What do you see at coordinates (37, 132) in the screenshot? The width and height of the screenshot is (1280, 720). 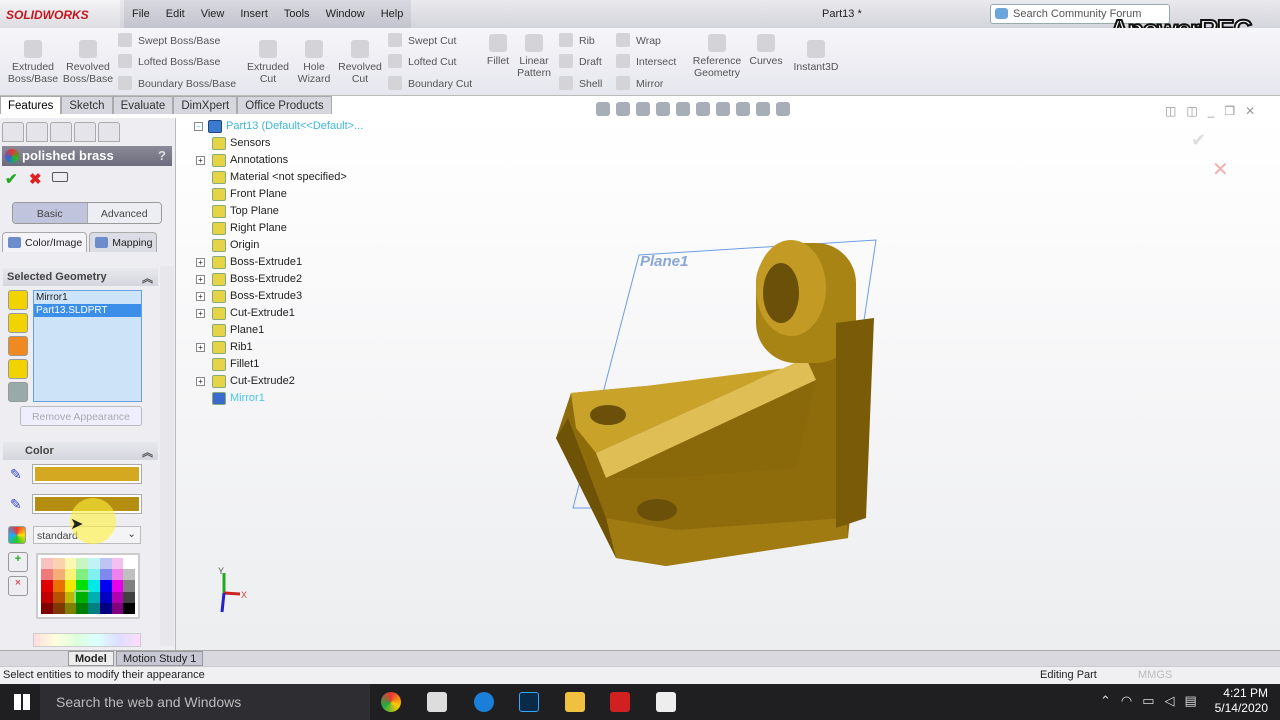 I see `property-manager-tab-icon` at bounding box center [37, 132].